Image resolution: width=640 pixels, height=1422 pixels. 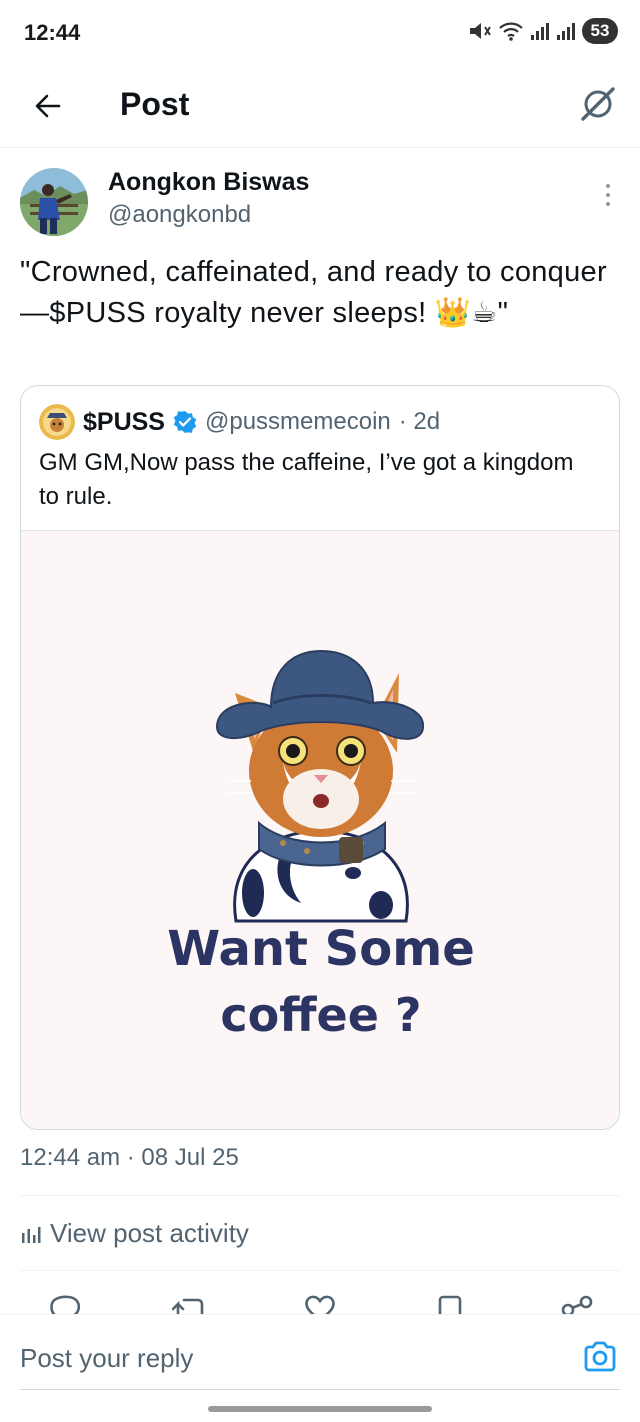 I want to click on quoted-author-avatar, so click(x=57, y=422).